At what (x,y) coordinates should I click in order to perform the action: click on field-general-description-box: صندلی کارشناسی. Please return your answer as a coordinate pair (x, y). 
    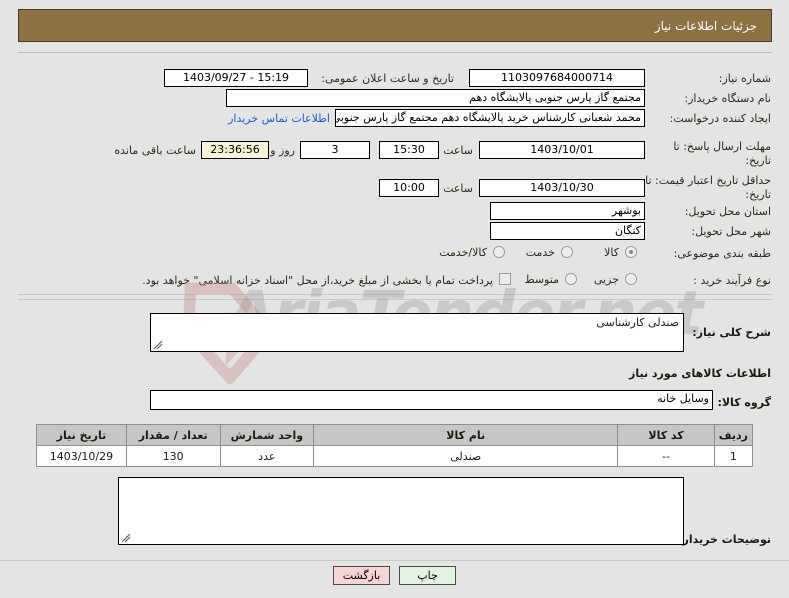
    Looking at the image, I should click on (417, 332).